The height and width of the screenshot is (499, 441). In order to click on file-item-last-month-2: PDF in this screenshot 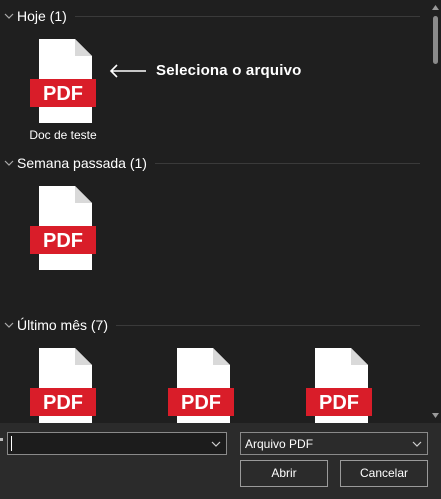, I will do `click(201, 385)`.